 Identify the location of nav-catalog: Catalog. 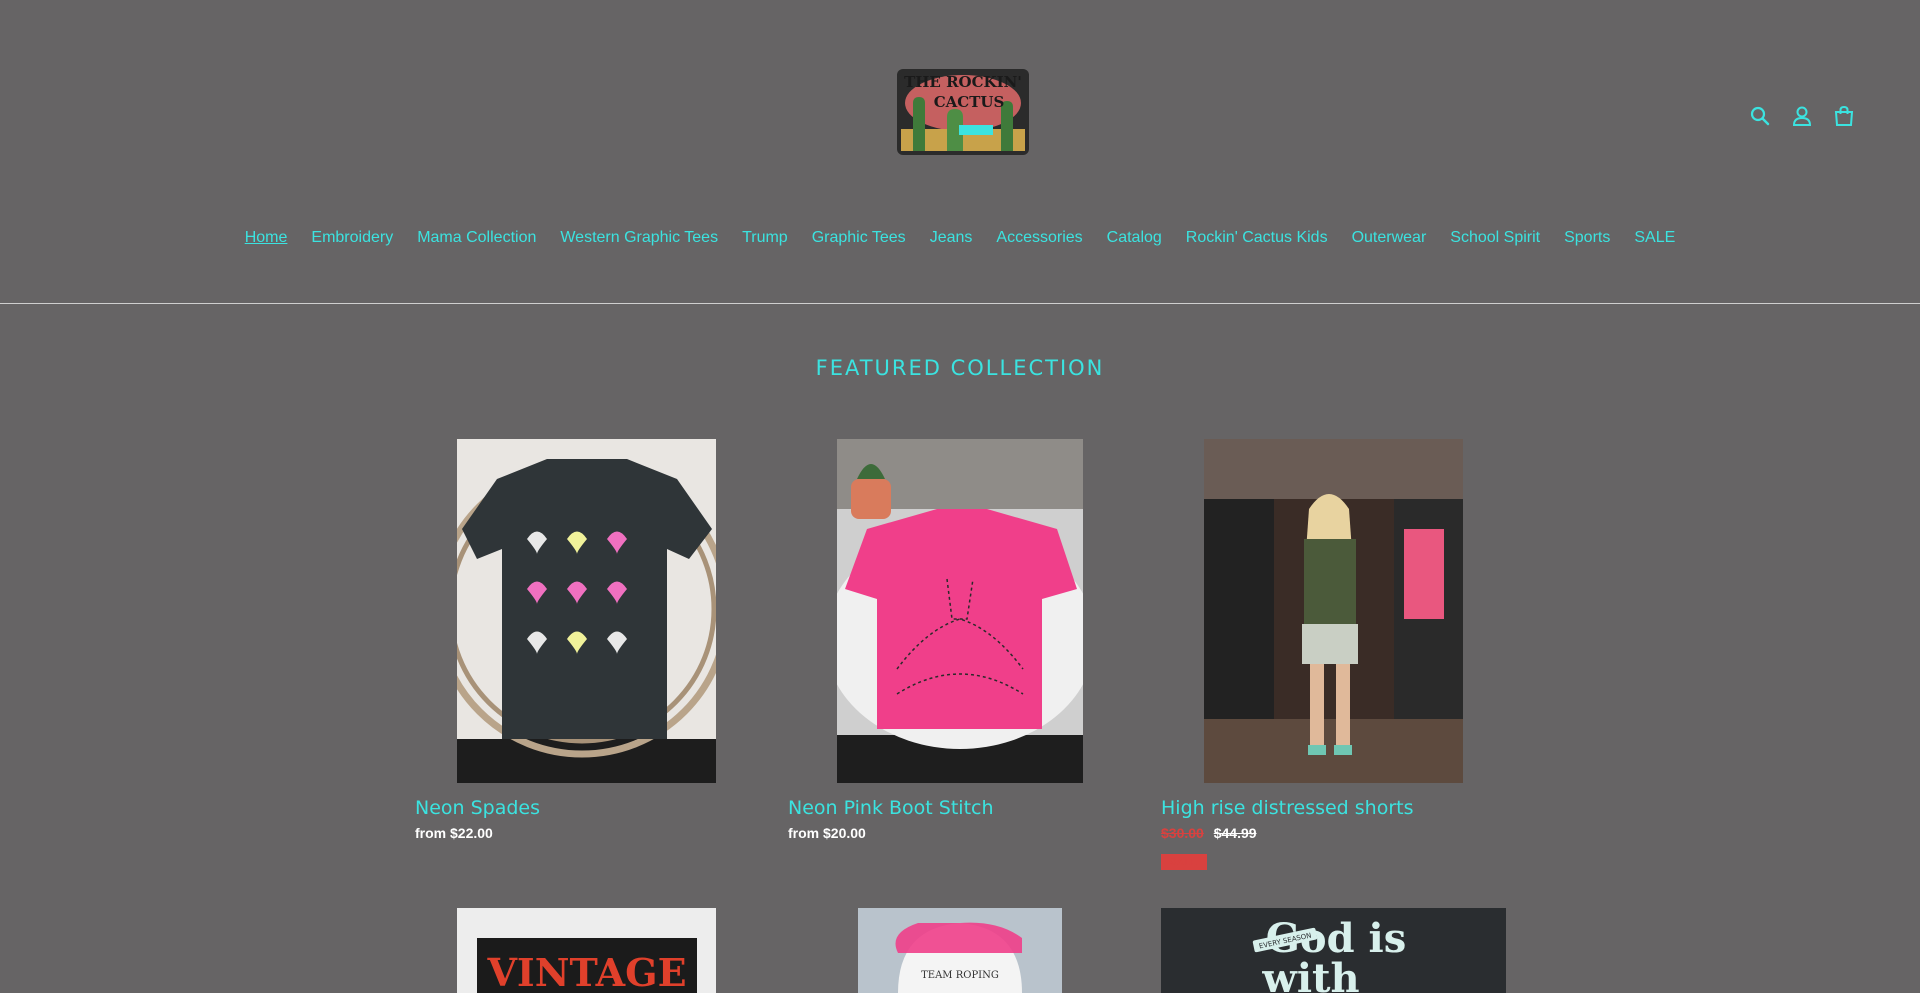
(1134, 238).